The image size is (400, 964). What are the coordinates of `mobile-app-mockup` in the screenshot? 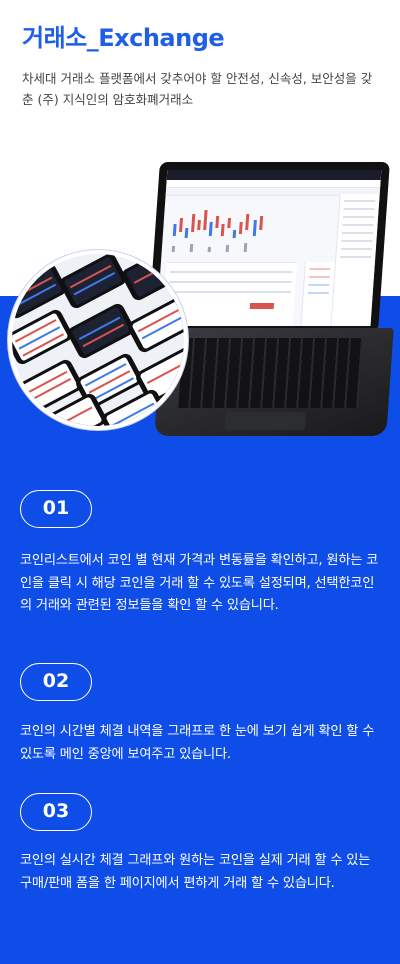 It's located at (98, 340).